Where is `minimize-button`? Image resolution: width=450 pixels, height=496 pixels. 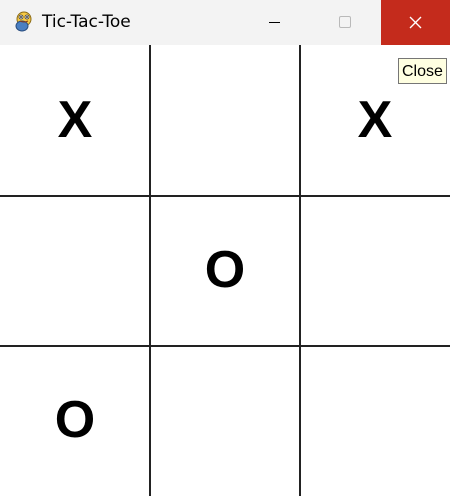 minimize-button is located at coordinates (275, 22).